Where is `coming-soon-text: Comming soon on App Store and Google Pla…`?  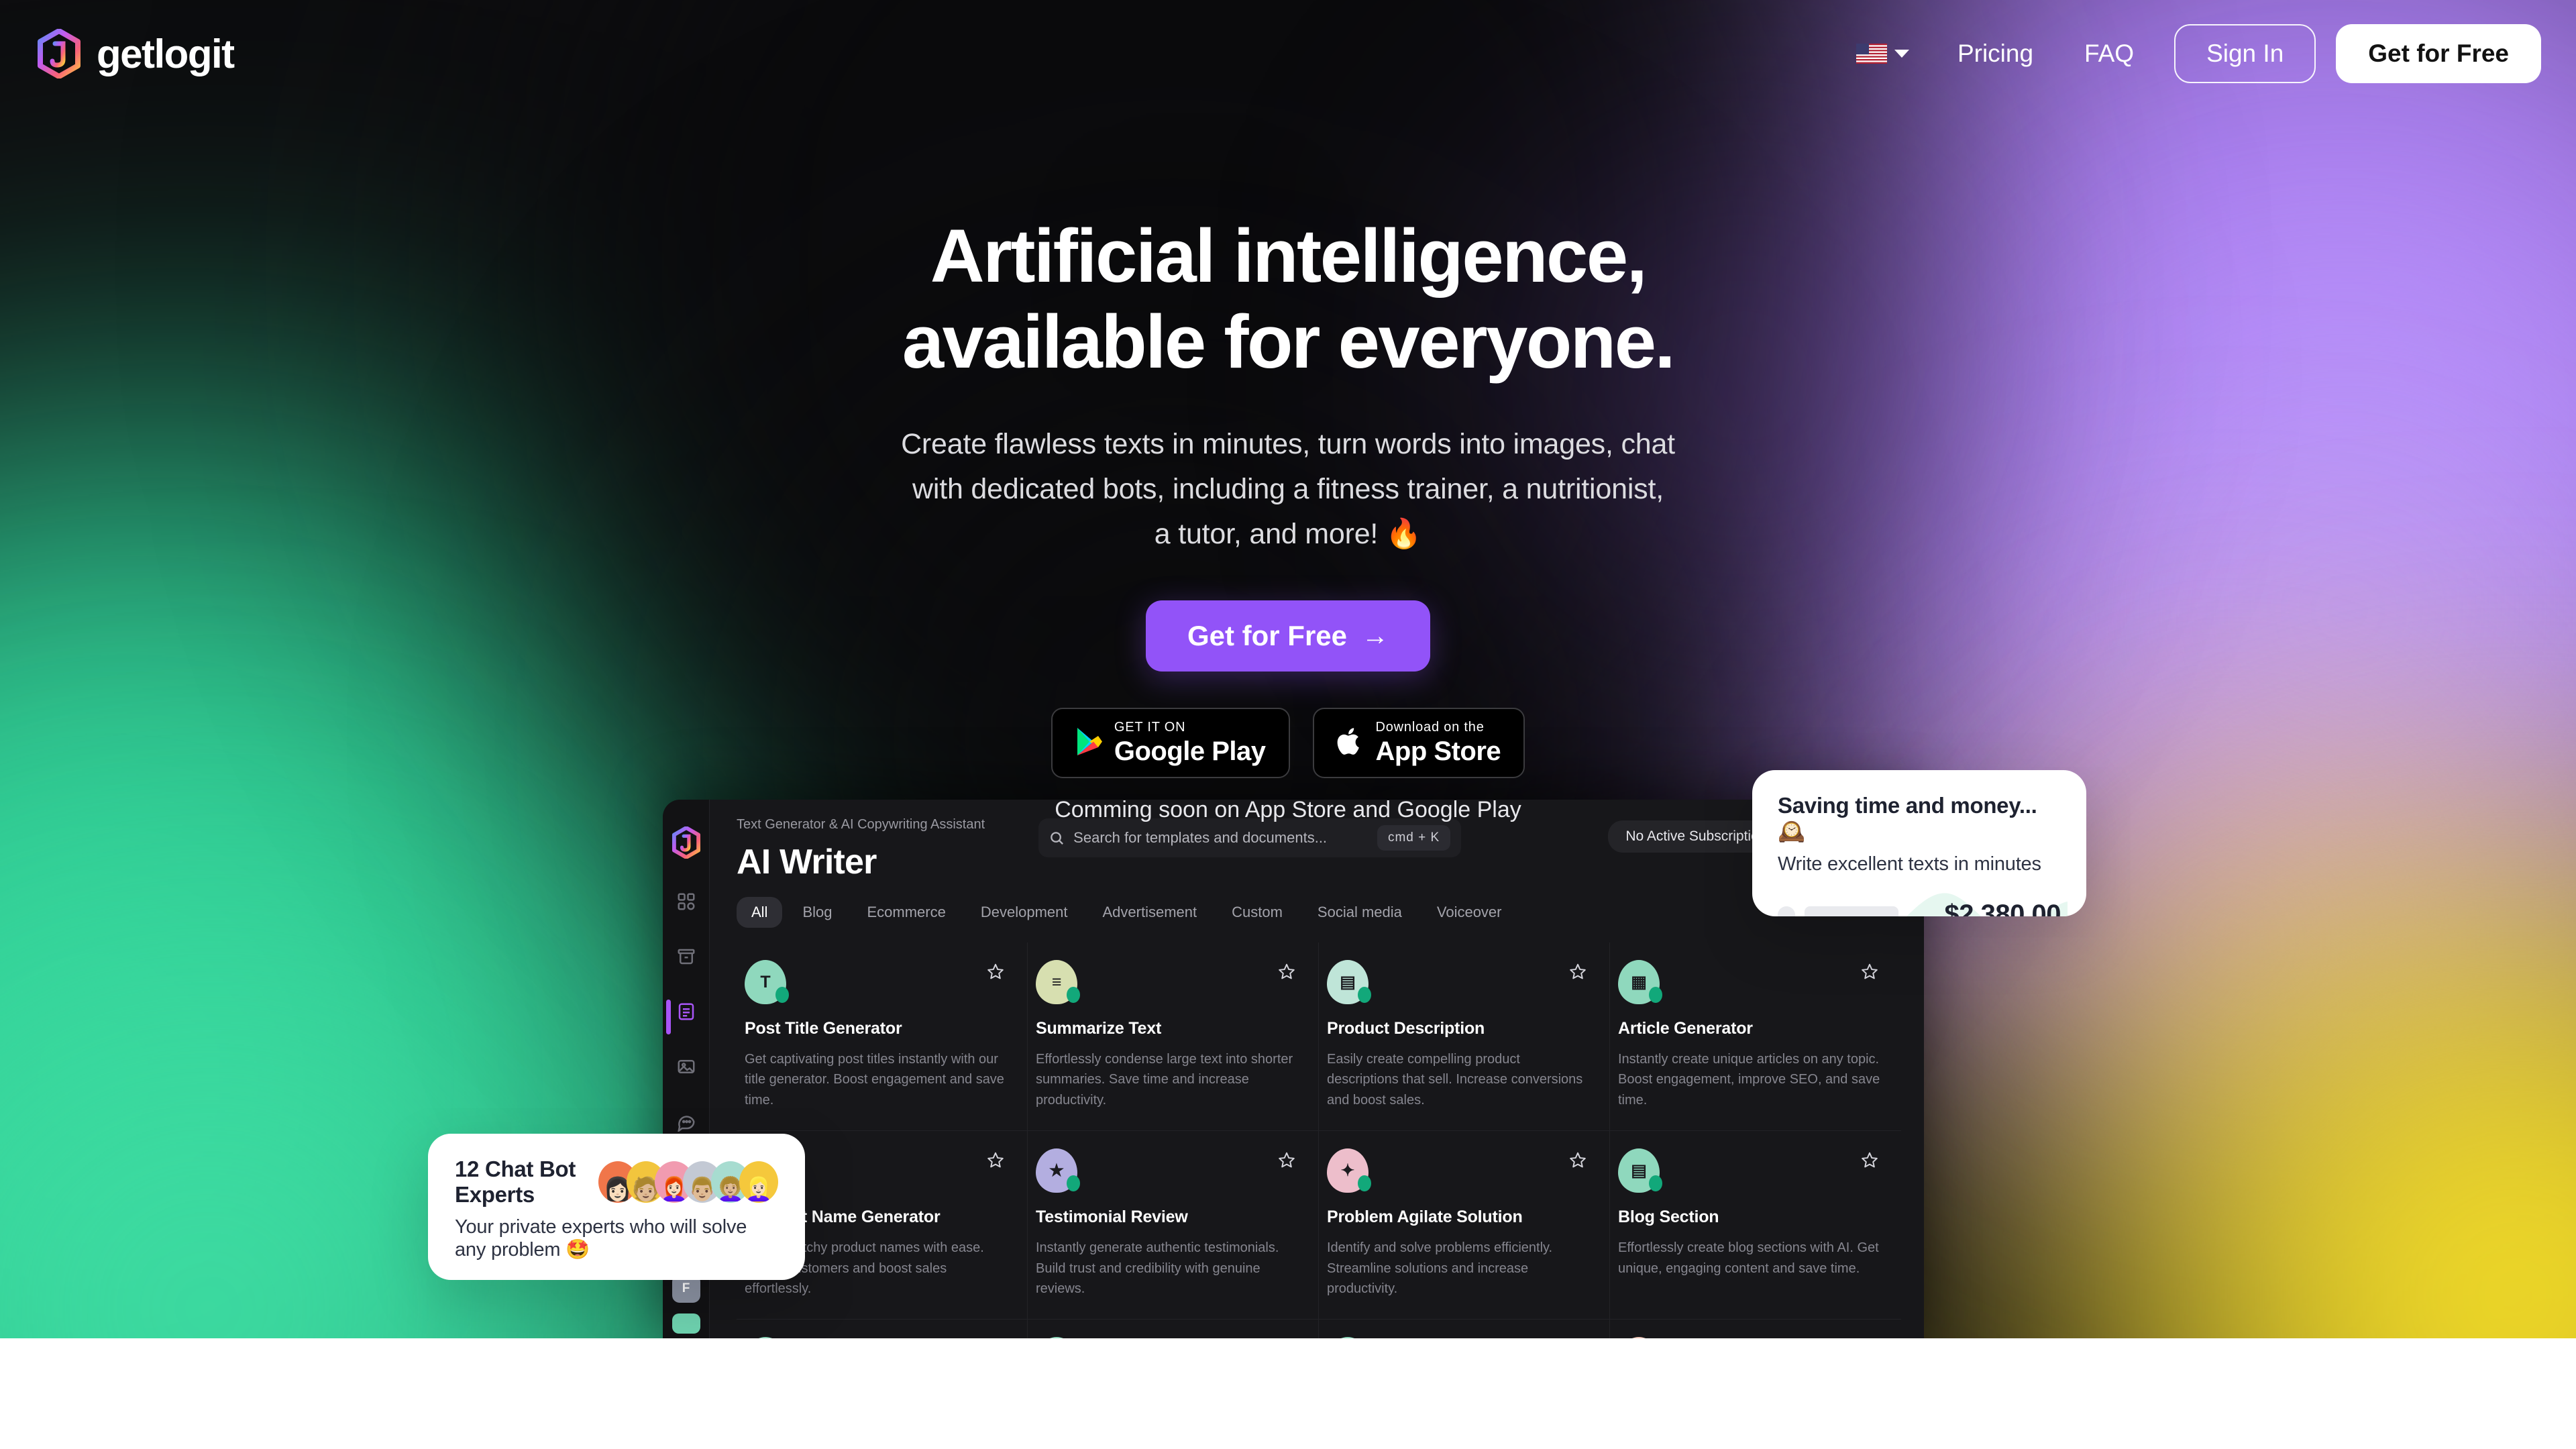 coming-soon-text: Comming soon on App Store and Google Pla… is located at coordinates (1288, 810).